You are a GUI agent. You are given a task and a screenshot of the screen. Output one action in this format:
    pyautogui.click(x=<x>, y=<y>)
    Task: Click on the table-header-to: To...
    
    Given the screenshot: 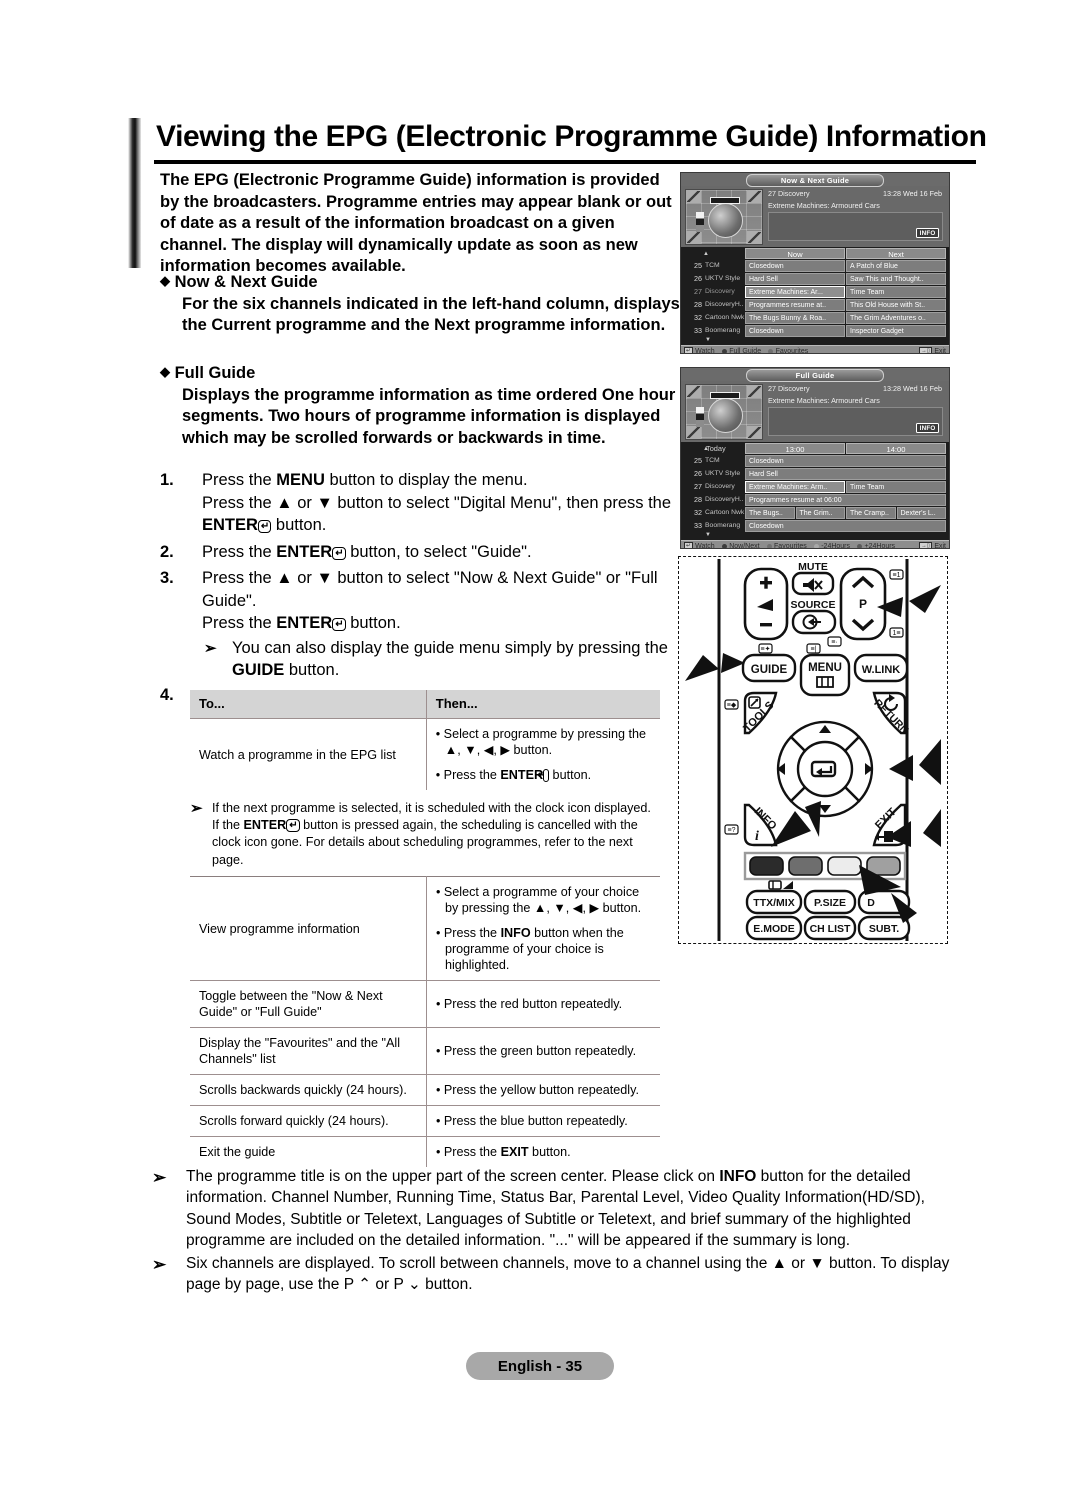 What is the action you would take?
    pyautogui.click(x=308, y=704)
    